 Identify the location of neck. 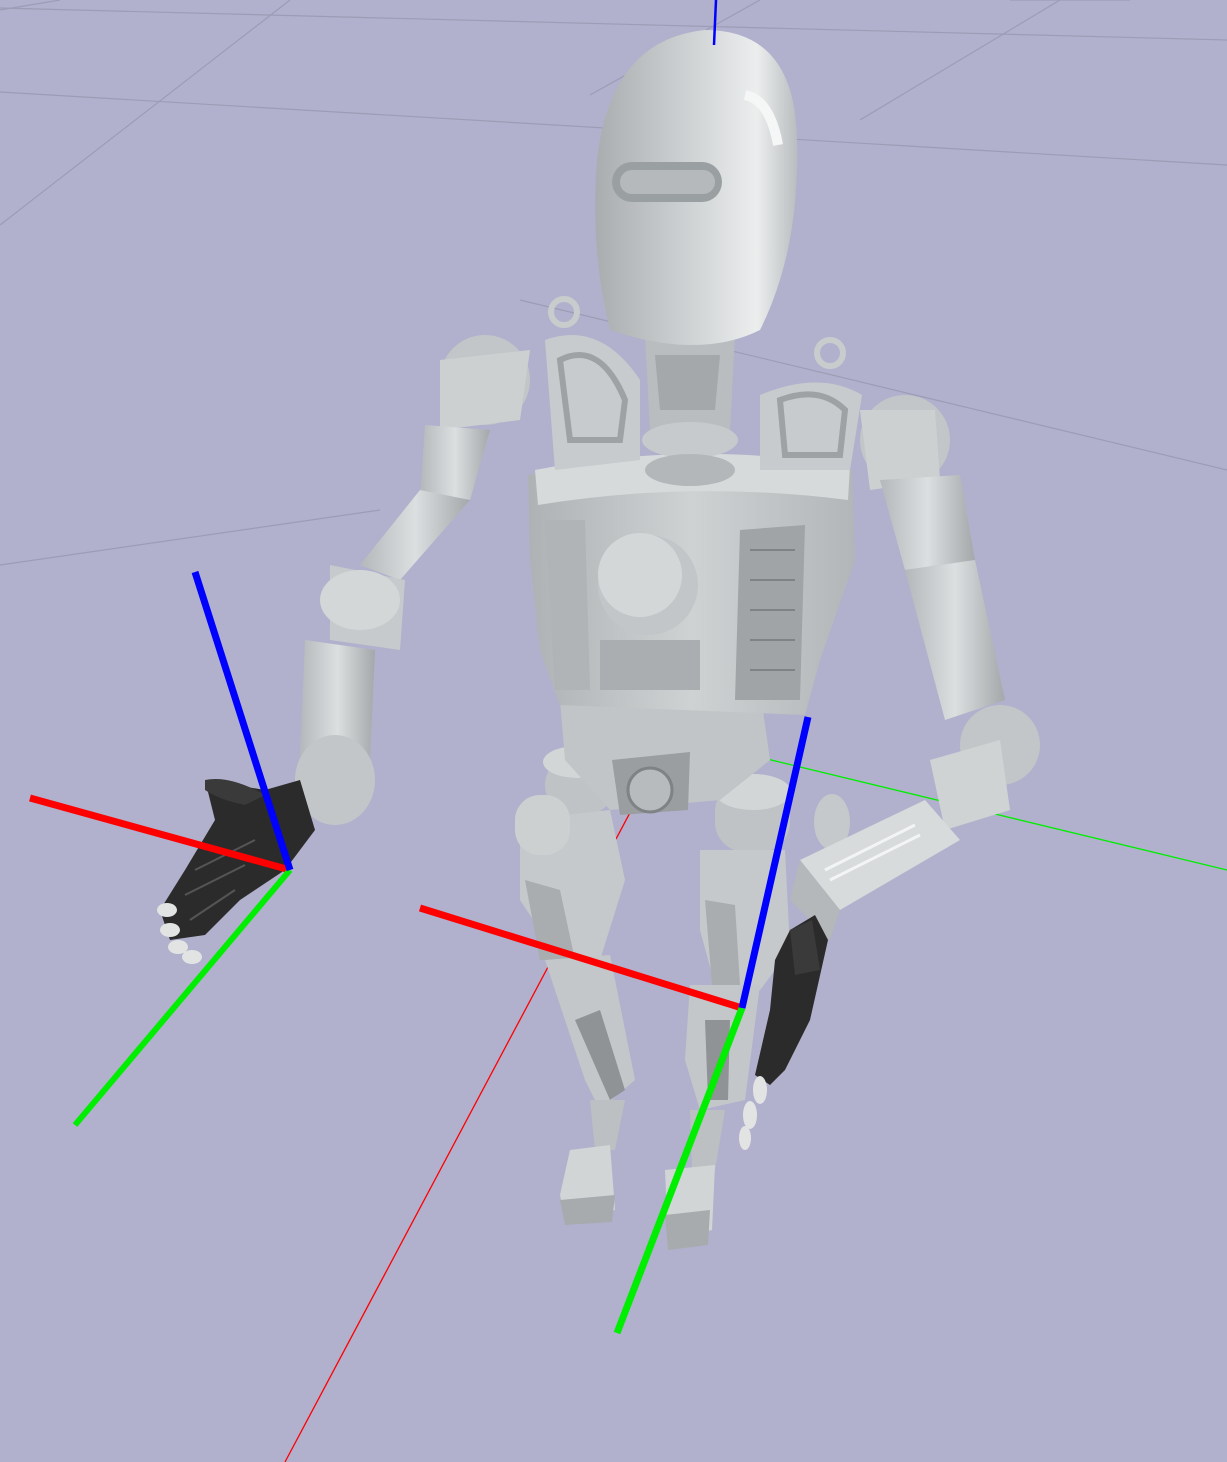
(690, 410).